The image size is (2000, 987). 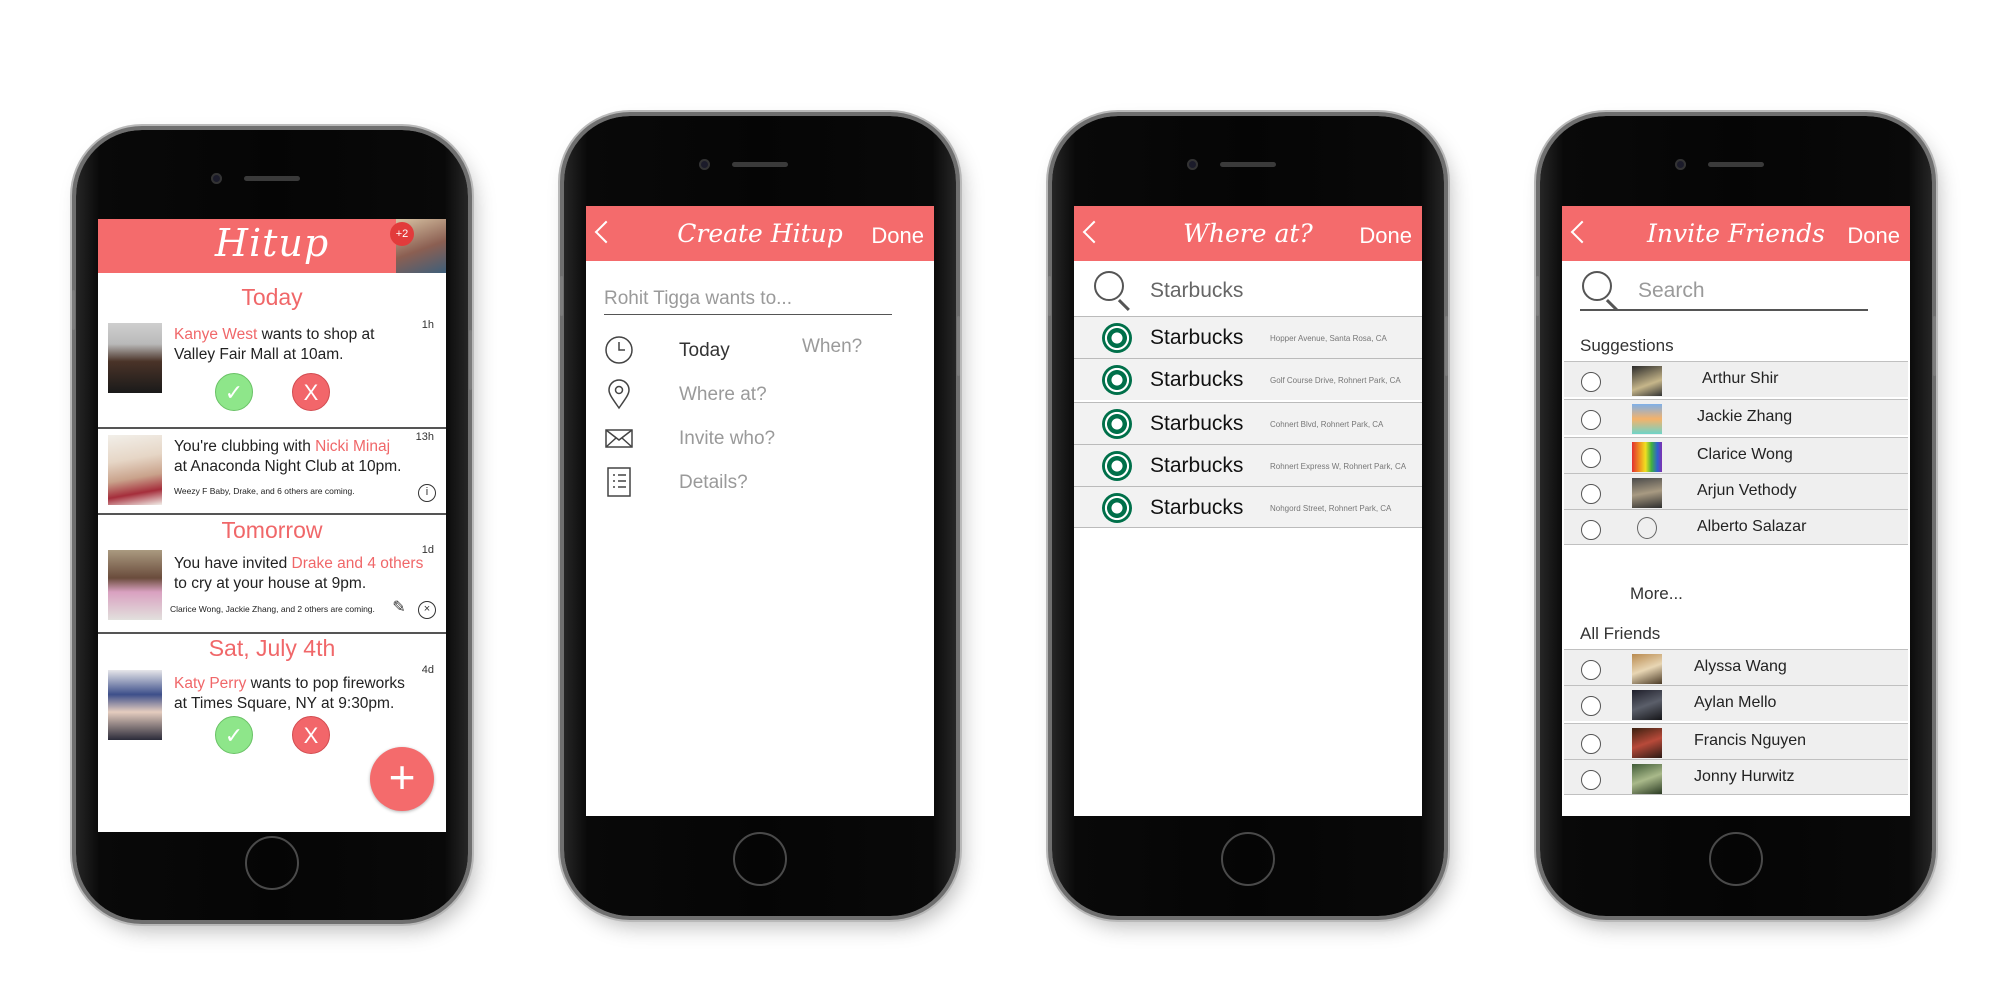 I want to click on person-link: Katy Perry, so click(x=210, y=683).